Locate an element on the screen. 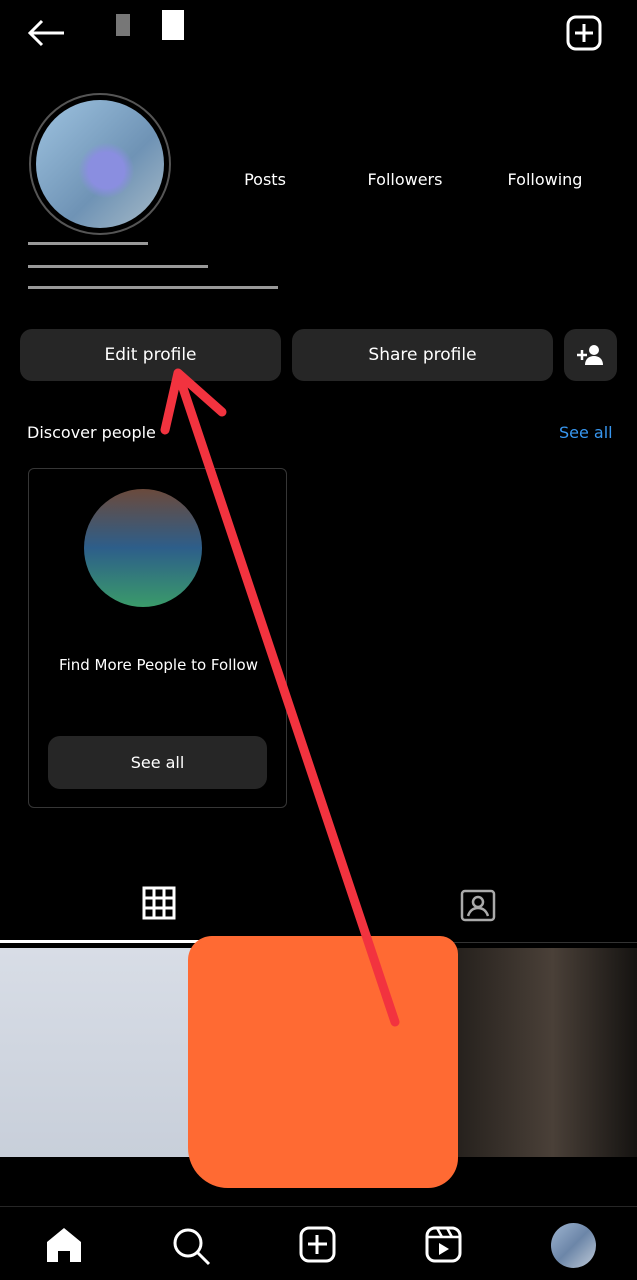  discover-title: Discover people is located at coordinates (91, 432).